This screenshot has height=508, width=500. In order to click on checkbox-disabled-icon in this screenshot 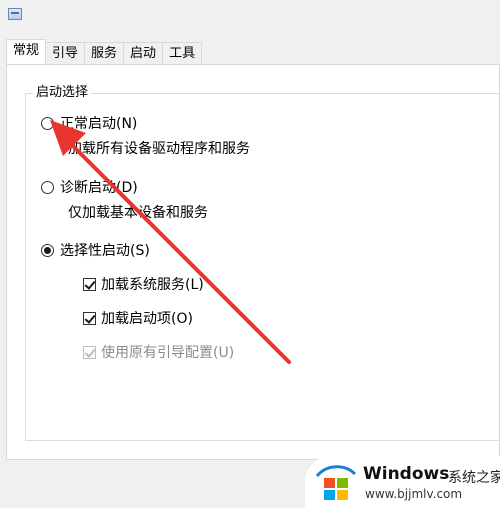, I will do `click(89, 352)`.